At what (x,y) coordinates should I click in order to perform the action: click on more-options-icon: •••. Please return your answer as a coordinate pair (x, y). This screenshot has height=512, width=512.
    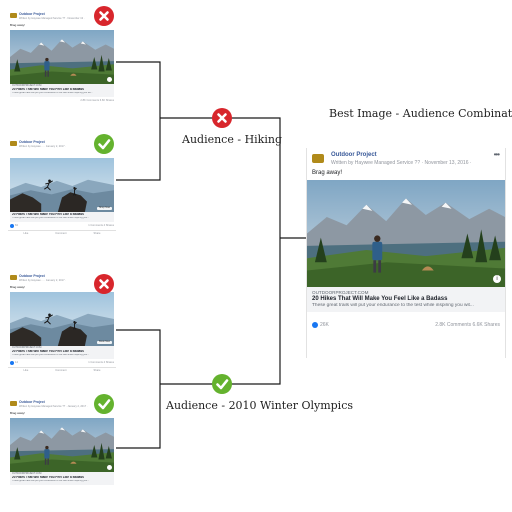
    Looking at the image, I should click on (497, 154).